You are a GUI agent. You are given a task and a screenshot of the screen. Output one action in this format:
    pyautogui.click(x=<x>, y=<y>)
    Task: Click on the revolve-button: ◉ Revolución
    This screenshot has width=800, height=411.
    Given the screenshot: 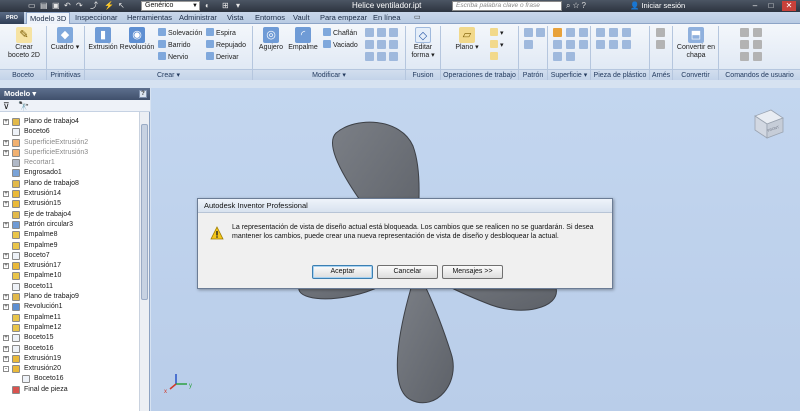 What is the action you would take?
    pyautogui.click(x=137, y=39)
    